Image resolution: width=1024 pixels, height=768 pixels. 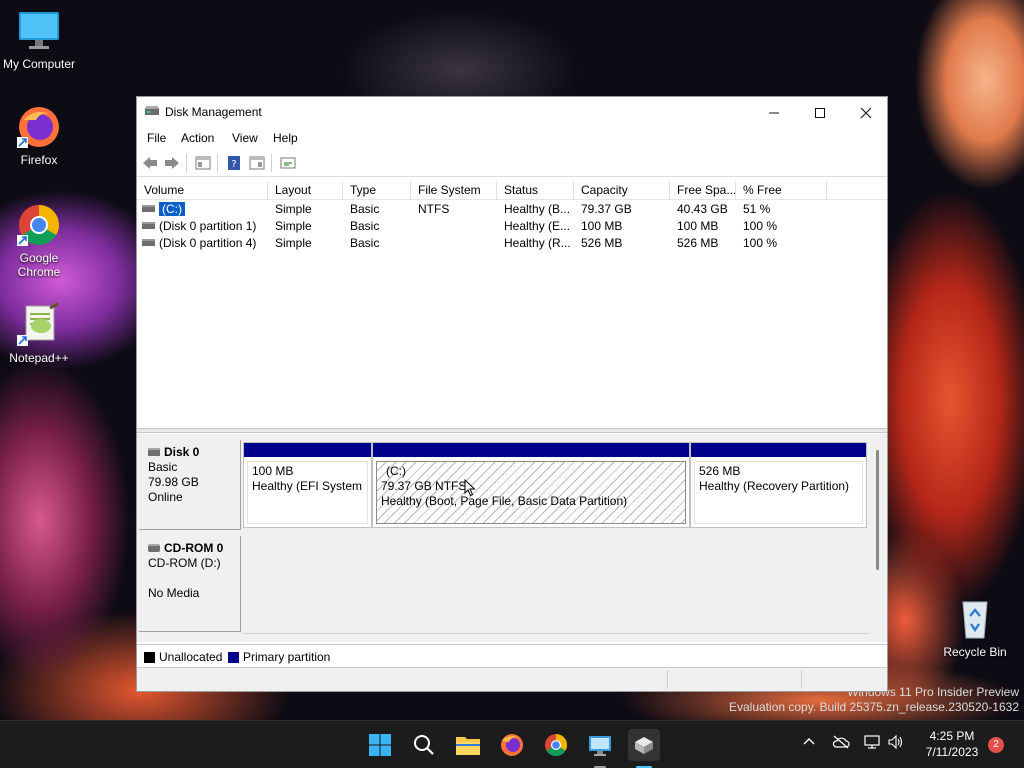 I want to click on disk-name: CD-ROM 0, so click(x=194, y=548).